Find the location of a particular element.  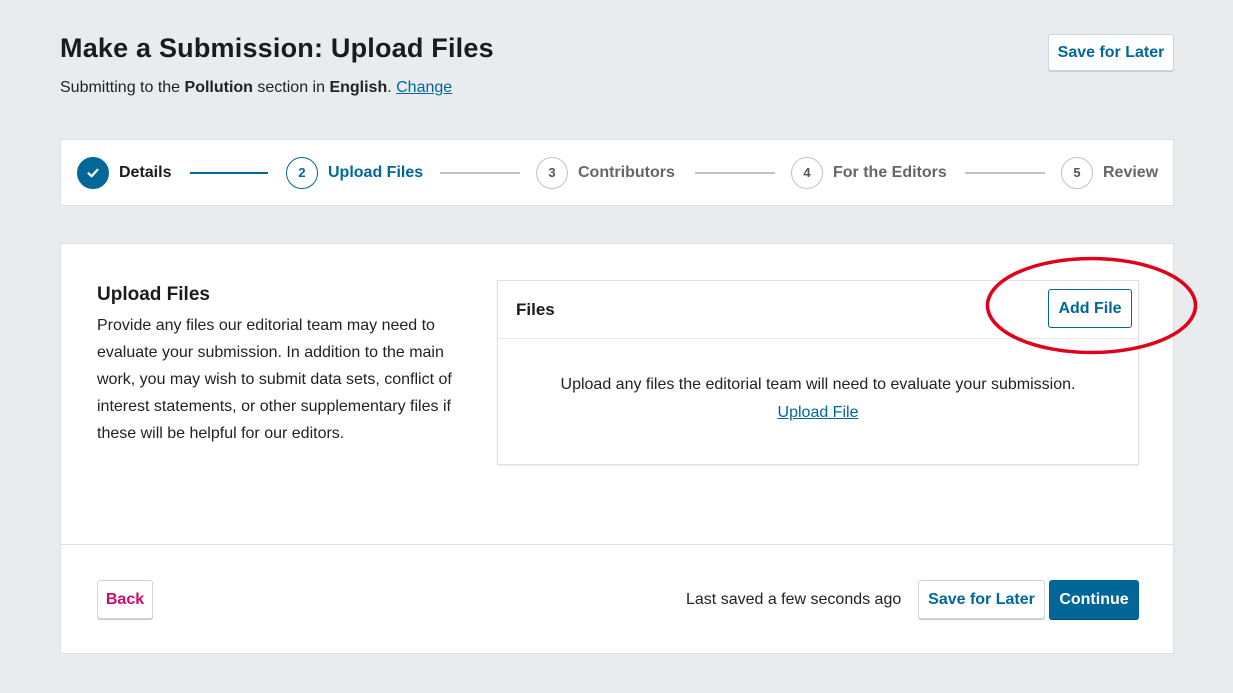

section-name: Pollution is located at coordinates (218, 87).